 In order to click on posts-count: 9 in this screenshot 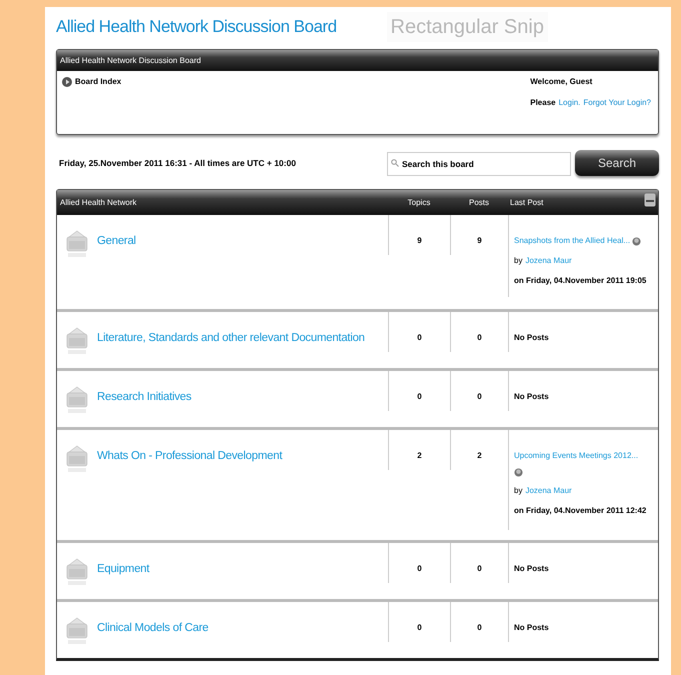, I will do `click(479, 241)`.